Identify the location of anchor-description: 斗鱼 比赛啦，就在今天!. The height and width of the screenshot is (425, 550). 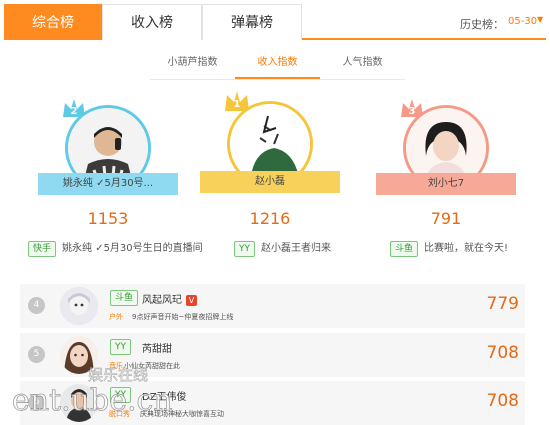
(449, 250).